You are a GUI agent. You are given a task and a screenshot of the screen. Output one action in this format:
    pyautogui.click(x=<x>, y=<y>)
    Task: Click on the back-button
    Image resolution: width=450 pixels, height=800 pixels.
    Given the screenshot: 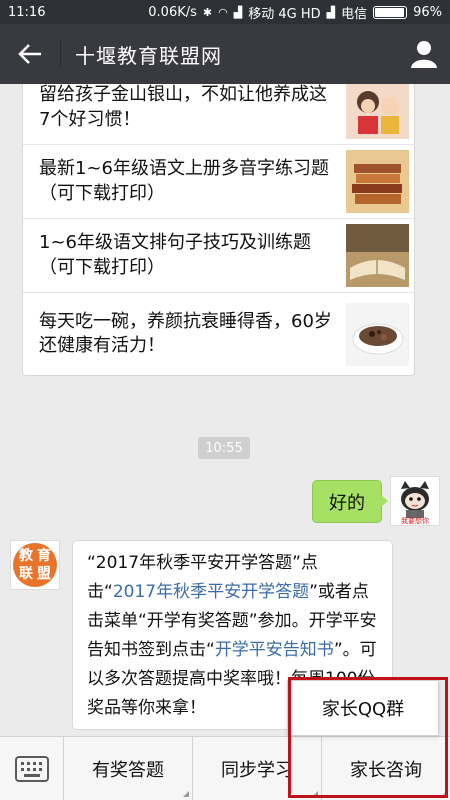 What is the action you would take?
    pyautogui.click(x=30, y=54)
    